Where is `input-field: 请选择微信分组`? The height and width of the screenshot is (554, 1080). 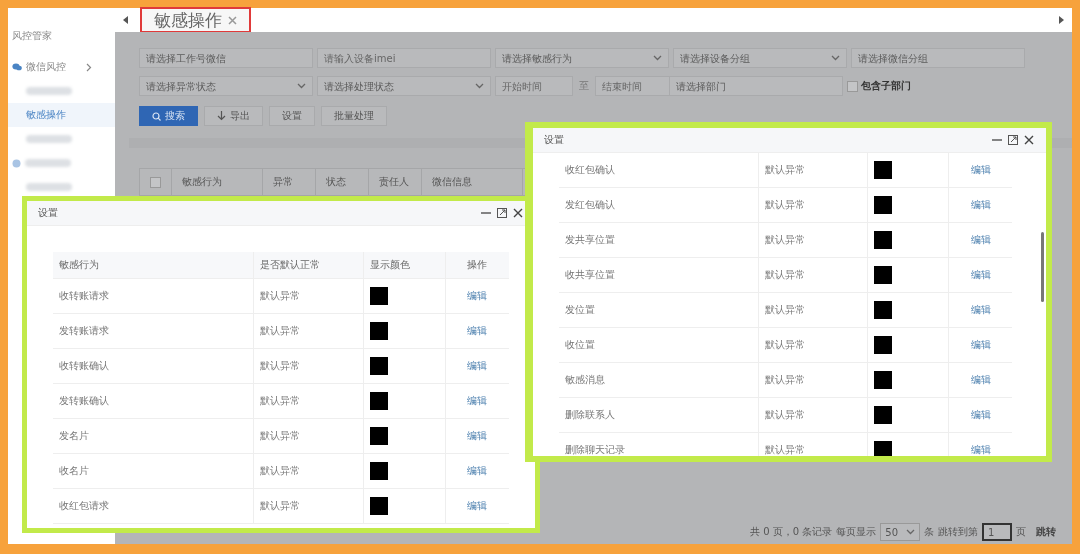
input-field: 请选择微信分组 is located at coordinates (938, 58).